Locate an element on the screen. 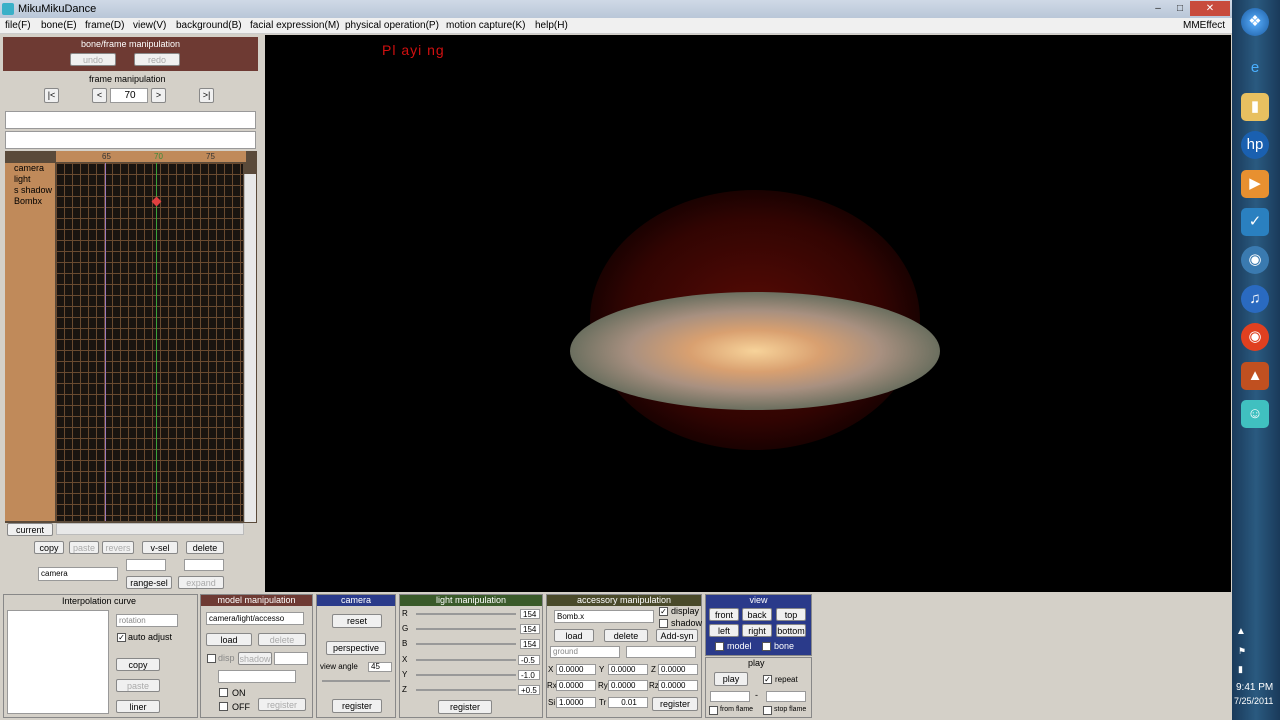  accessory-bone-select is located at coordinates (661, 652).